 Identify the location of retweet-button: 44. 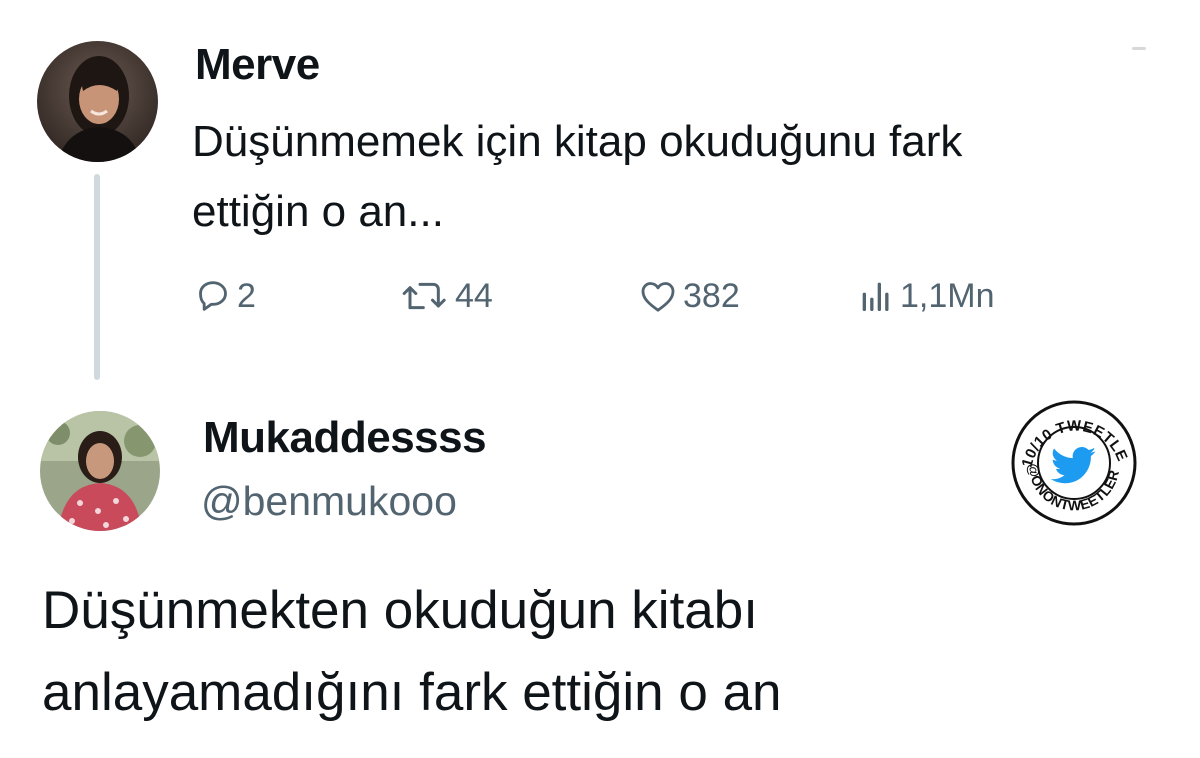
(446, 296).